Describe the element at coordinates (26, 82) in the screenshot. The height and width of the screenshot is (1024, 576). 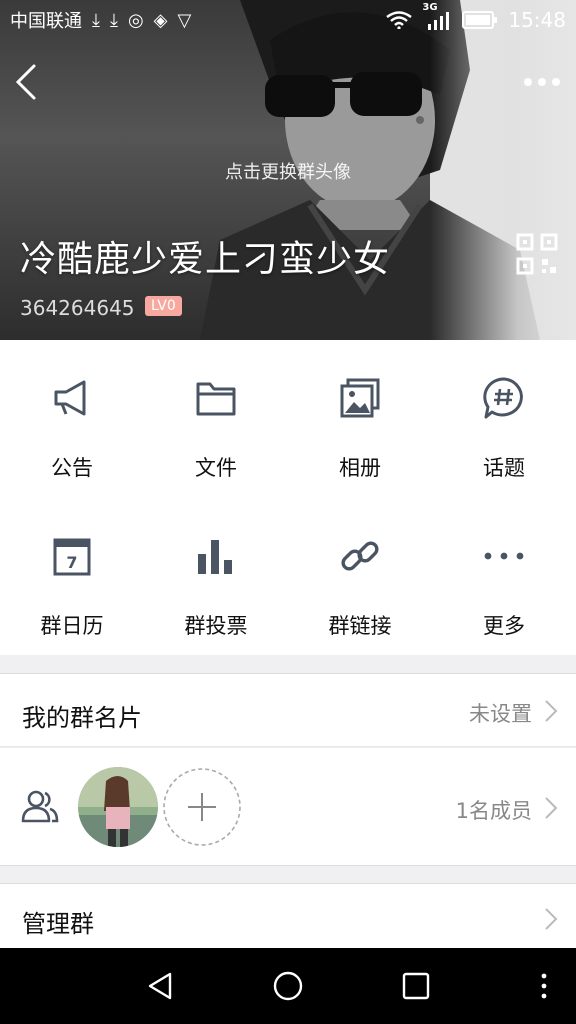
I see `back-button` at that location.